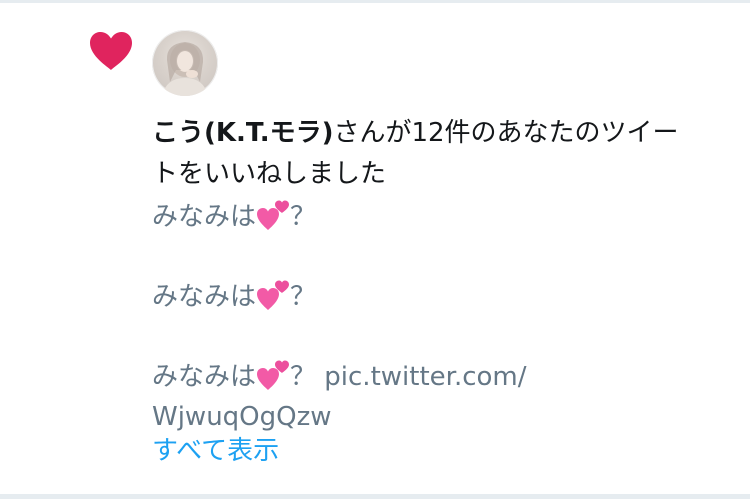  What do you see at coordinates (242, 417) in the screenshot?
I see `tweet-link-segment: WjwuqOgQzw` at bounding box center [242, 417].